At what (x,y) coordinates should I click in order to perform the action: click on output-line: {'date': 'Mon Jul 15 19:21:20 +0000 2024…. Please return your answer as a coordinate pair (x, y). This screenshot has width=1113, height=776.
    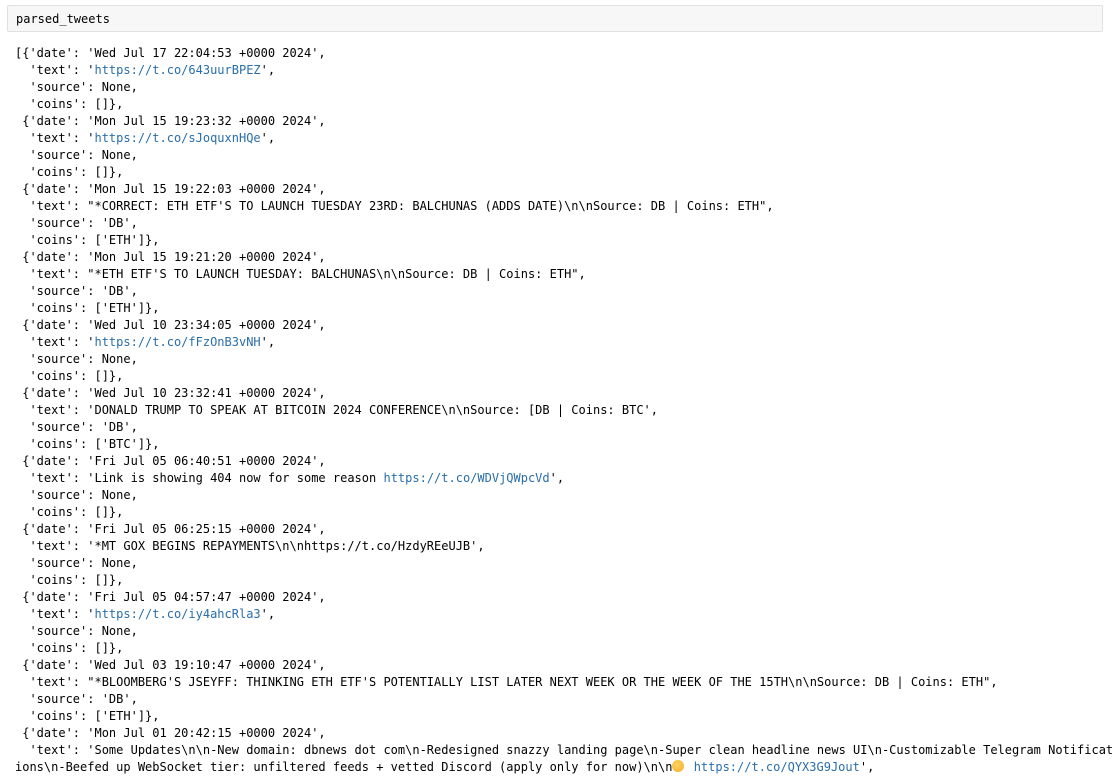
    Looking at the image, I should click on (564, 257).